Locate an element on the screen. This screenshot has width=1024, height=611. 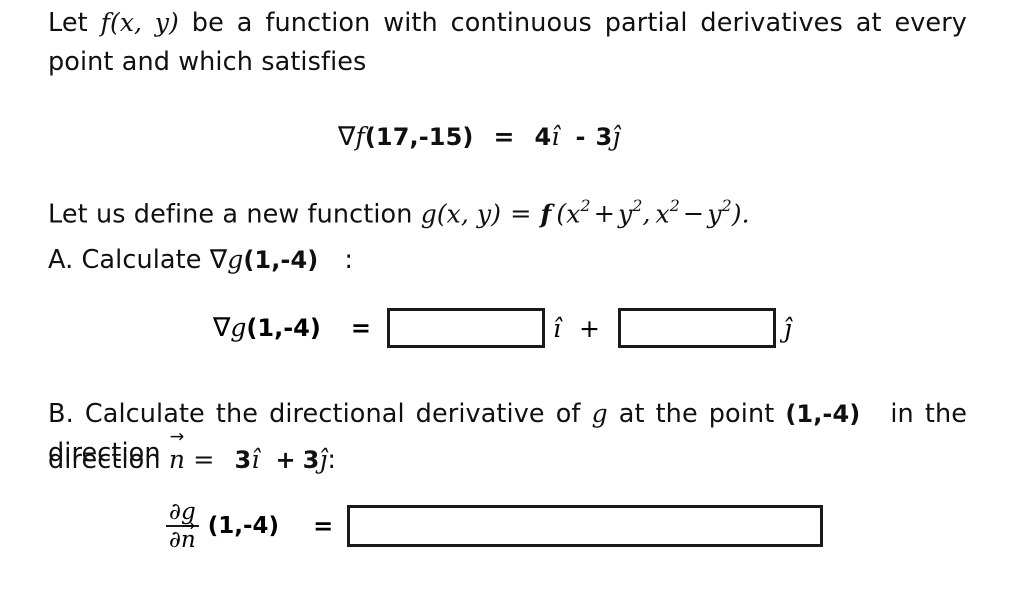
arg2-exponent2: 2 is located at coordinates (726, 205).